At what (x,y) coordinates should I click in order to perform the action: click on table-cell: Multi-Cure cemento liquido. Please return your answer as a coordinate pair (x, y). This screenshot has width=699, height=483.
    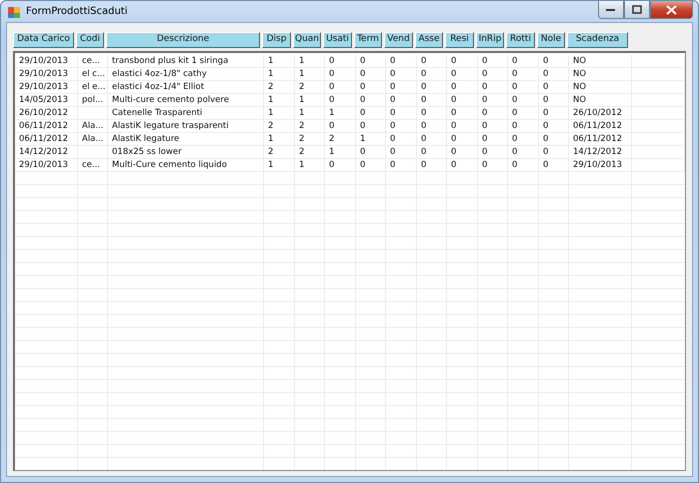
    Looking at the image, I should click on (186, 165).